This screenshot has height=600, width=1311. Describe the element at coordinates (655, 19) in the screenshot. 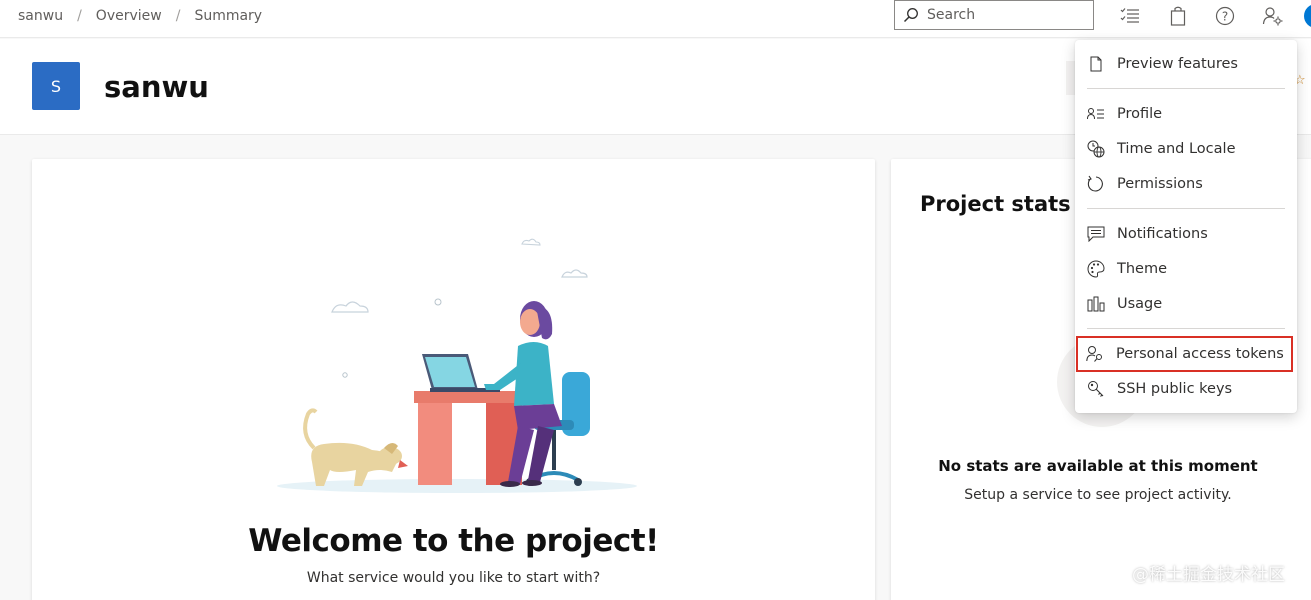

I see `top-bar: sanwu / Overview / Summary Search ?` at that location.